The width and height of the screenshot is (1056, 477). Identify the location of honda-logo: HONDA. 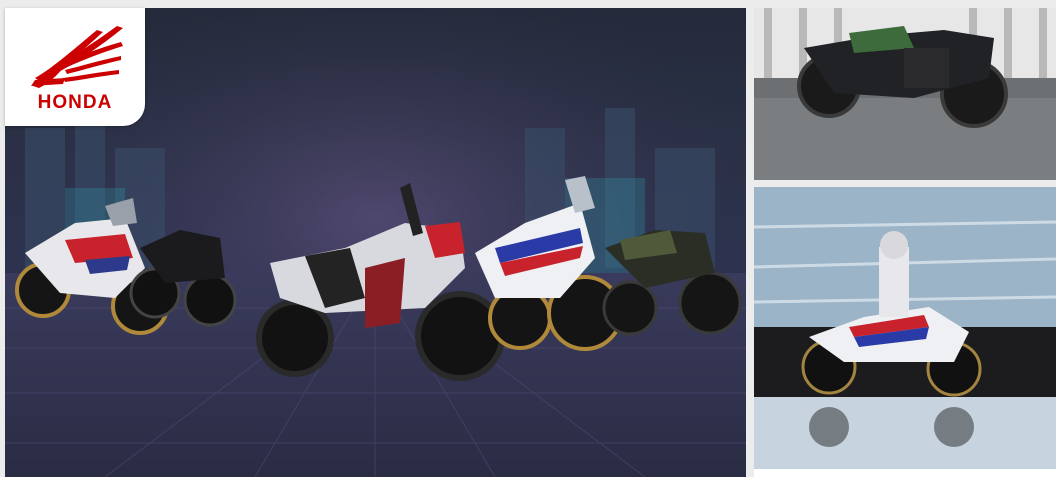
(75, 67).